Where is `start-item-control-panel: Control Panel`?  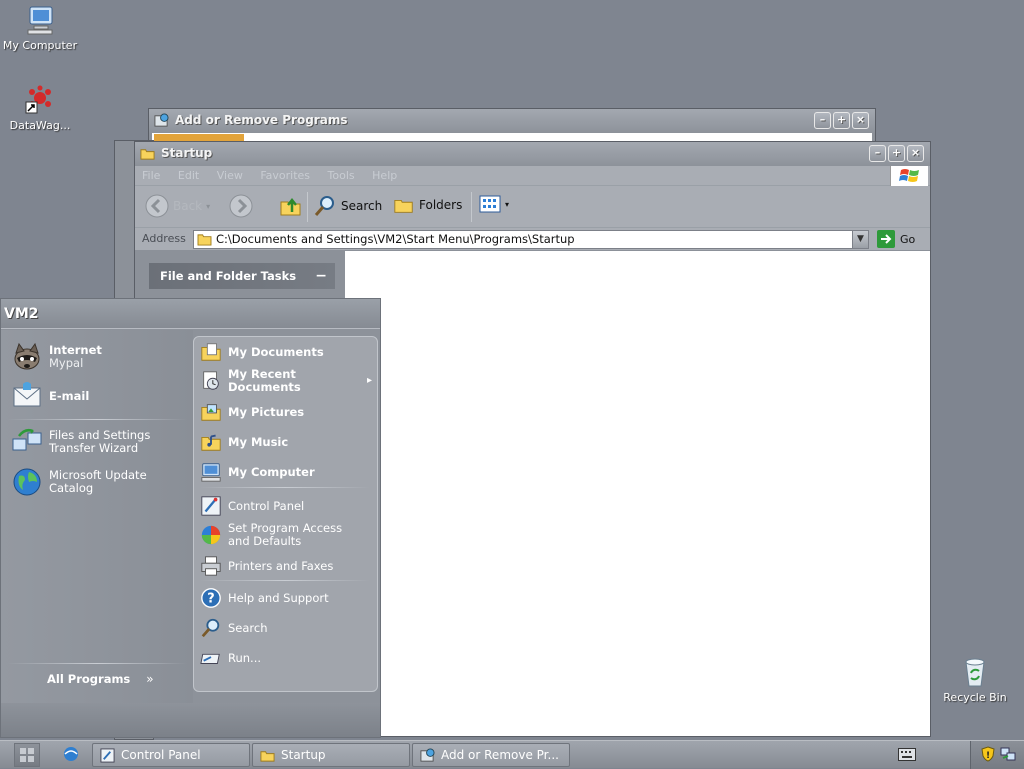 start-item-control-panel: Control Panel is located at coordinates (252, 506).